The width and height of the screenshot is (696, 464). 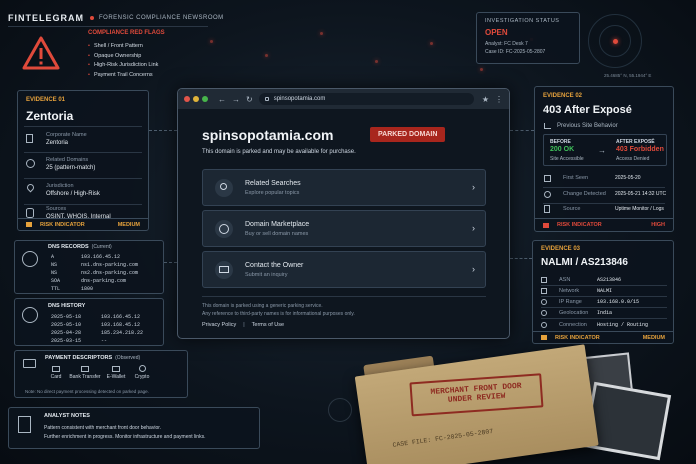 What do you see at coordinates (299, 99) in the screenshot?
I see `address-url: spinsopotamia.com` at bounding box center [299, 99].